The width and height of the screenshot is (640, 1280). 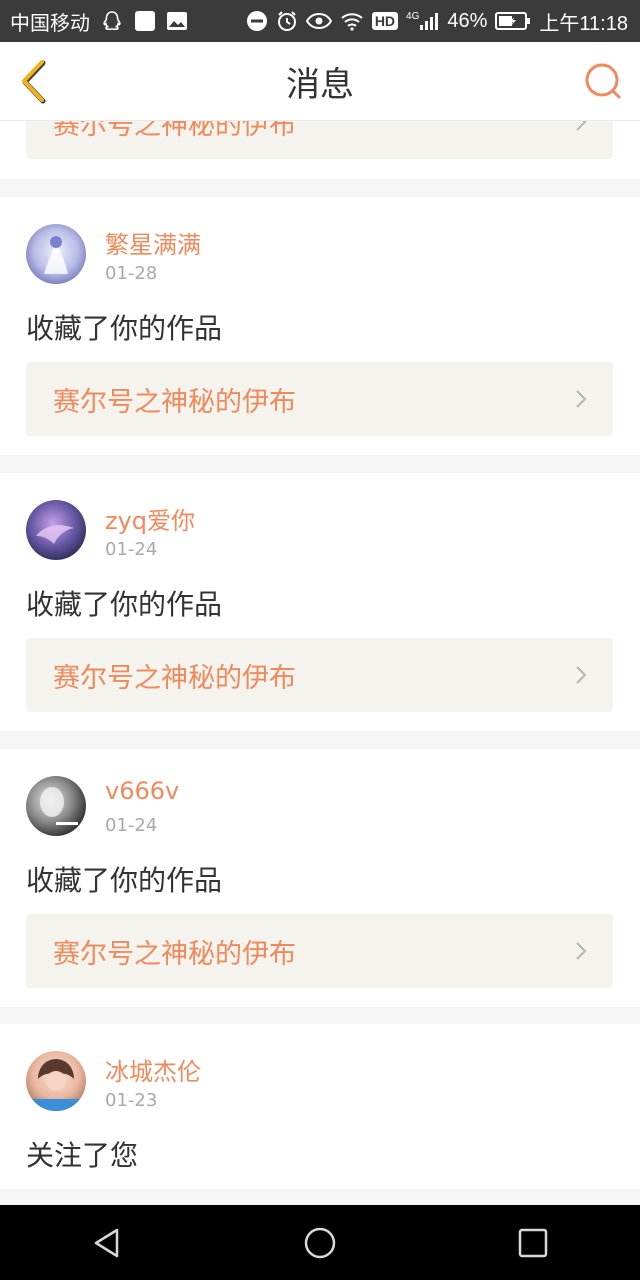 I want to click on back-triangle-icon, so click(x=107, y=1243).